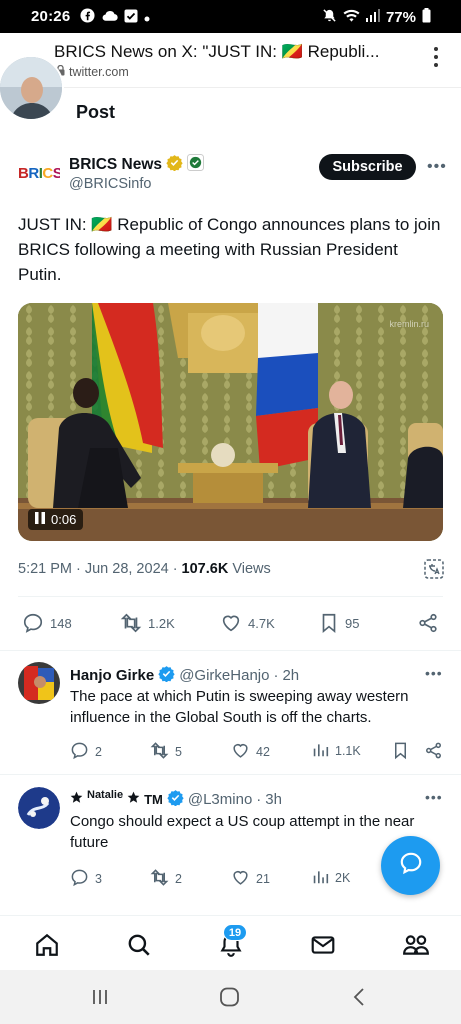  What do you see at coordinates (372, 17) in the screenshot?
I see `signal-icon` at bounding box center [372, 17].